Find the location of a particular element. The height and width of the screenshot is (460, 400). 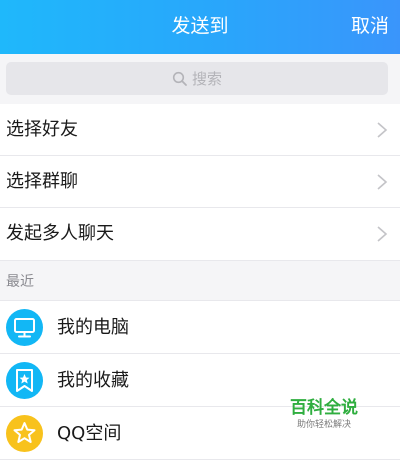

menu-item-label: 选择好友 is located at coordinates (42, 129).